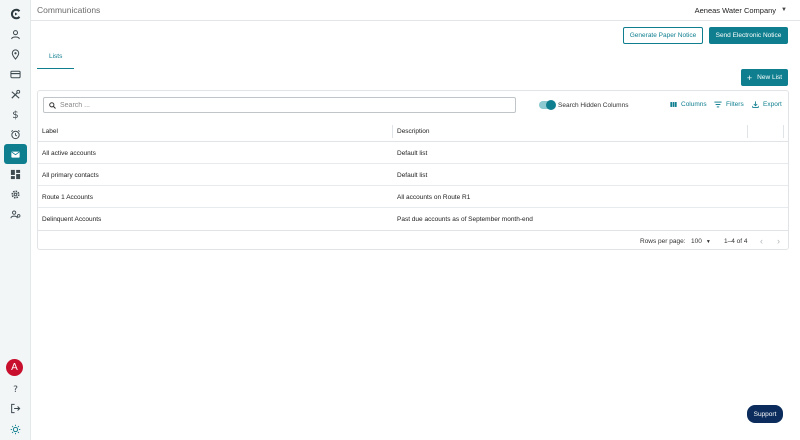 This screenshot has width=800, height=440. What do you see at coordinates (70, 175) in the screenshot?
I see `cell-label: All primary contacts` at bounding box center [70, 175].